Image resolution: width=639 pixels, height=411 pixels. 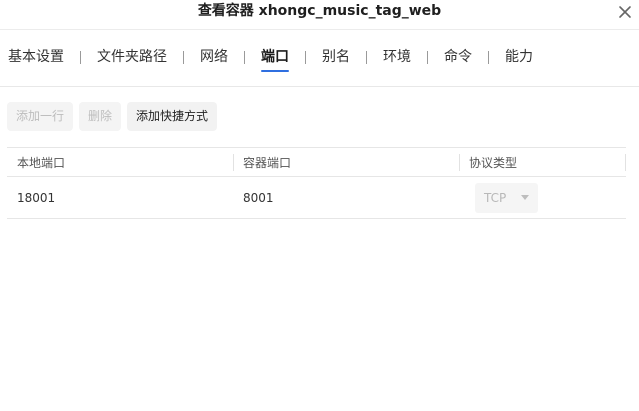 I want to click on tab-command: 命令, so click(x=458, y=57).